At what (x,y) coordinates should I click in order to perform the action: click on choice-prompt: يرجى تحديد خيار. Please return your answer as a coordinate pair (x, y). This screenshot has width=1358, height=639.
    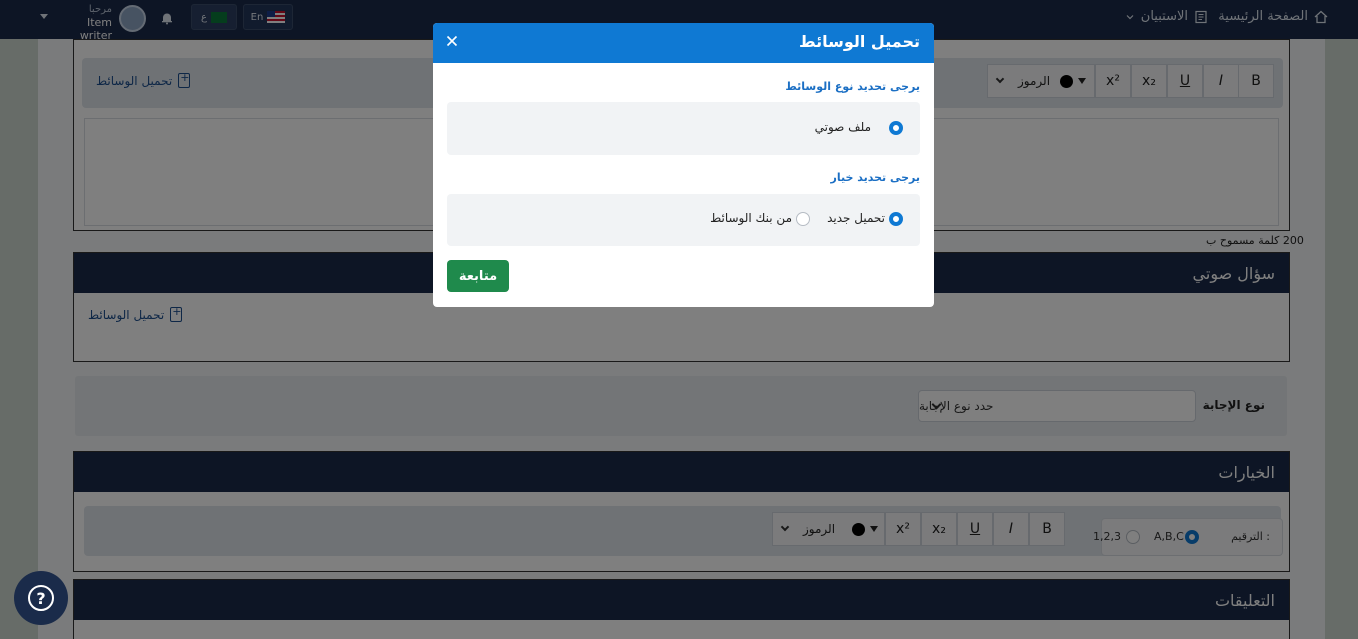
    Looking at the image, I should click on (875, 177).